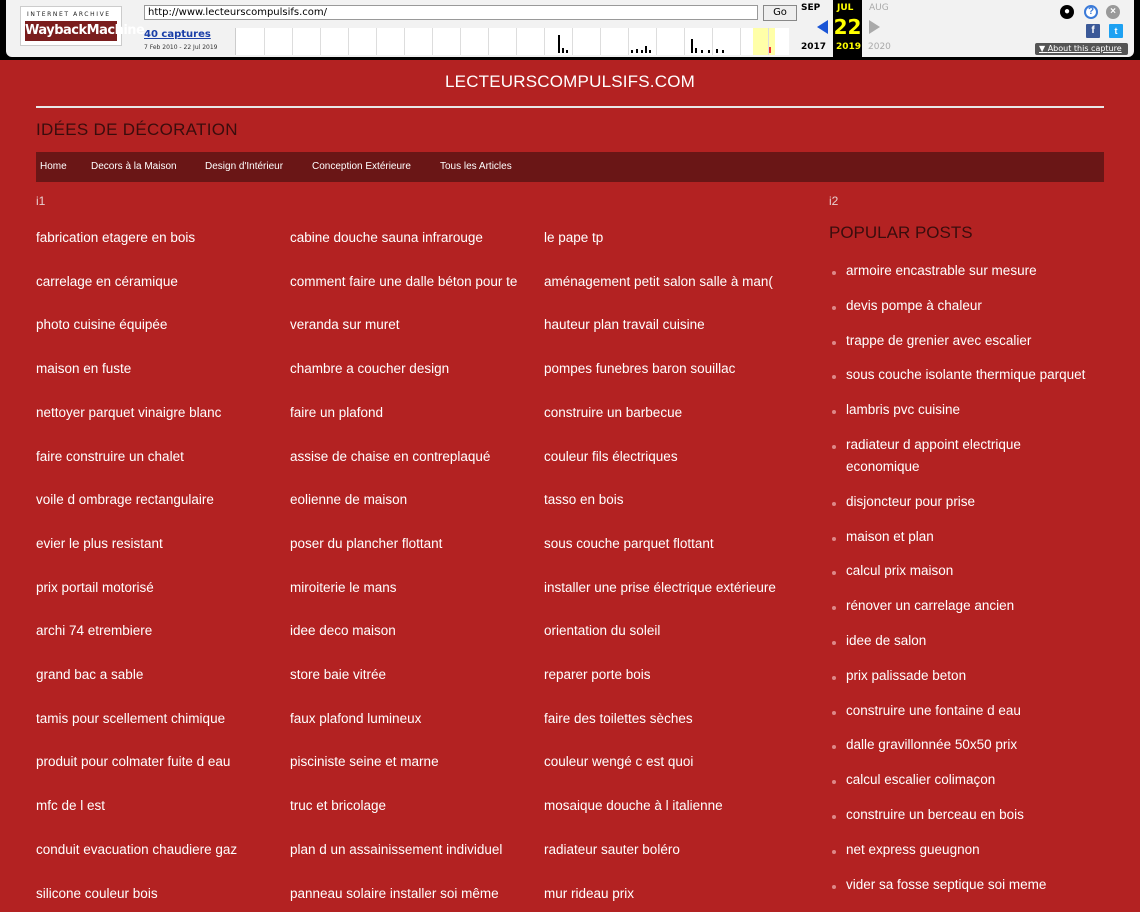  Describe the element at coordinates (822, 27) in the screenshot. I see `prev-capture-arrow-icon` at that location.